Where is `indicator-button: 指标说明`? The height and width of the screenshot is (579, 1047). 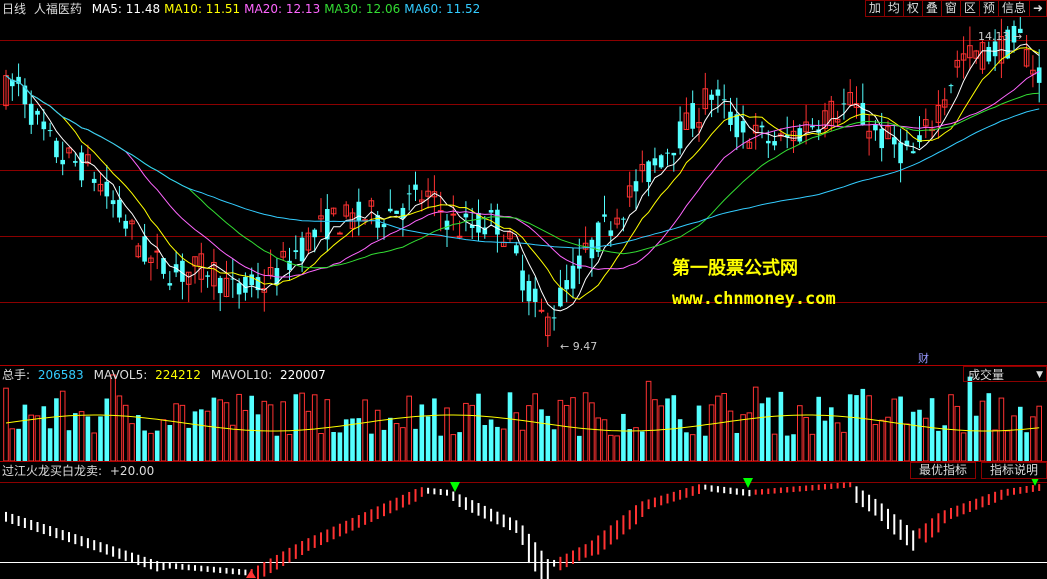 indicator-button: 指标说明 is located at coordinates (1013, 470).